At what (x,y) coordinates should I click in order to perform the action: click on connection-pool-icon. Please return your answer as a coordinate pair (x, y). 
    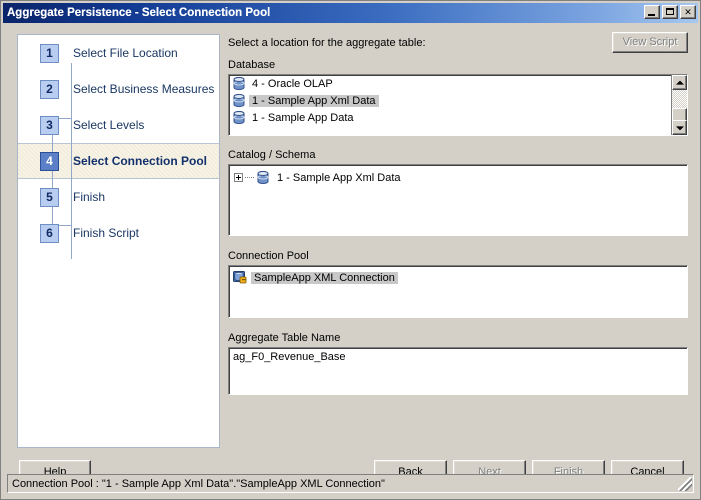
    Looking at the image, I should click on (240, 277).